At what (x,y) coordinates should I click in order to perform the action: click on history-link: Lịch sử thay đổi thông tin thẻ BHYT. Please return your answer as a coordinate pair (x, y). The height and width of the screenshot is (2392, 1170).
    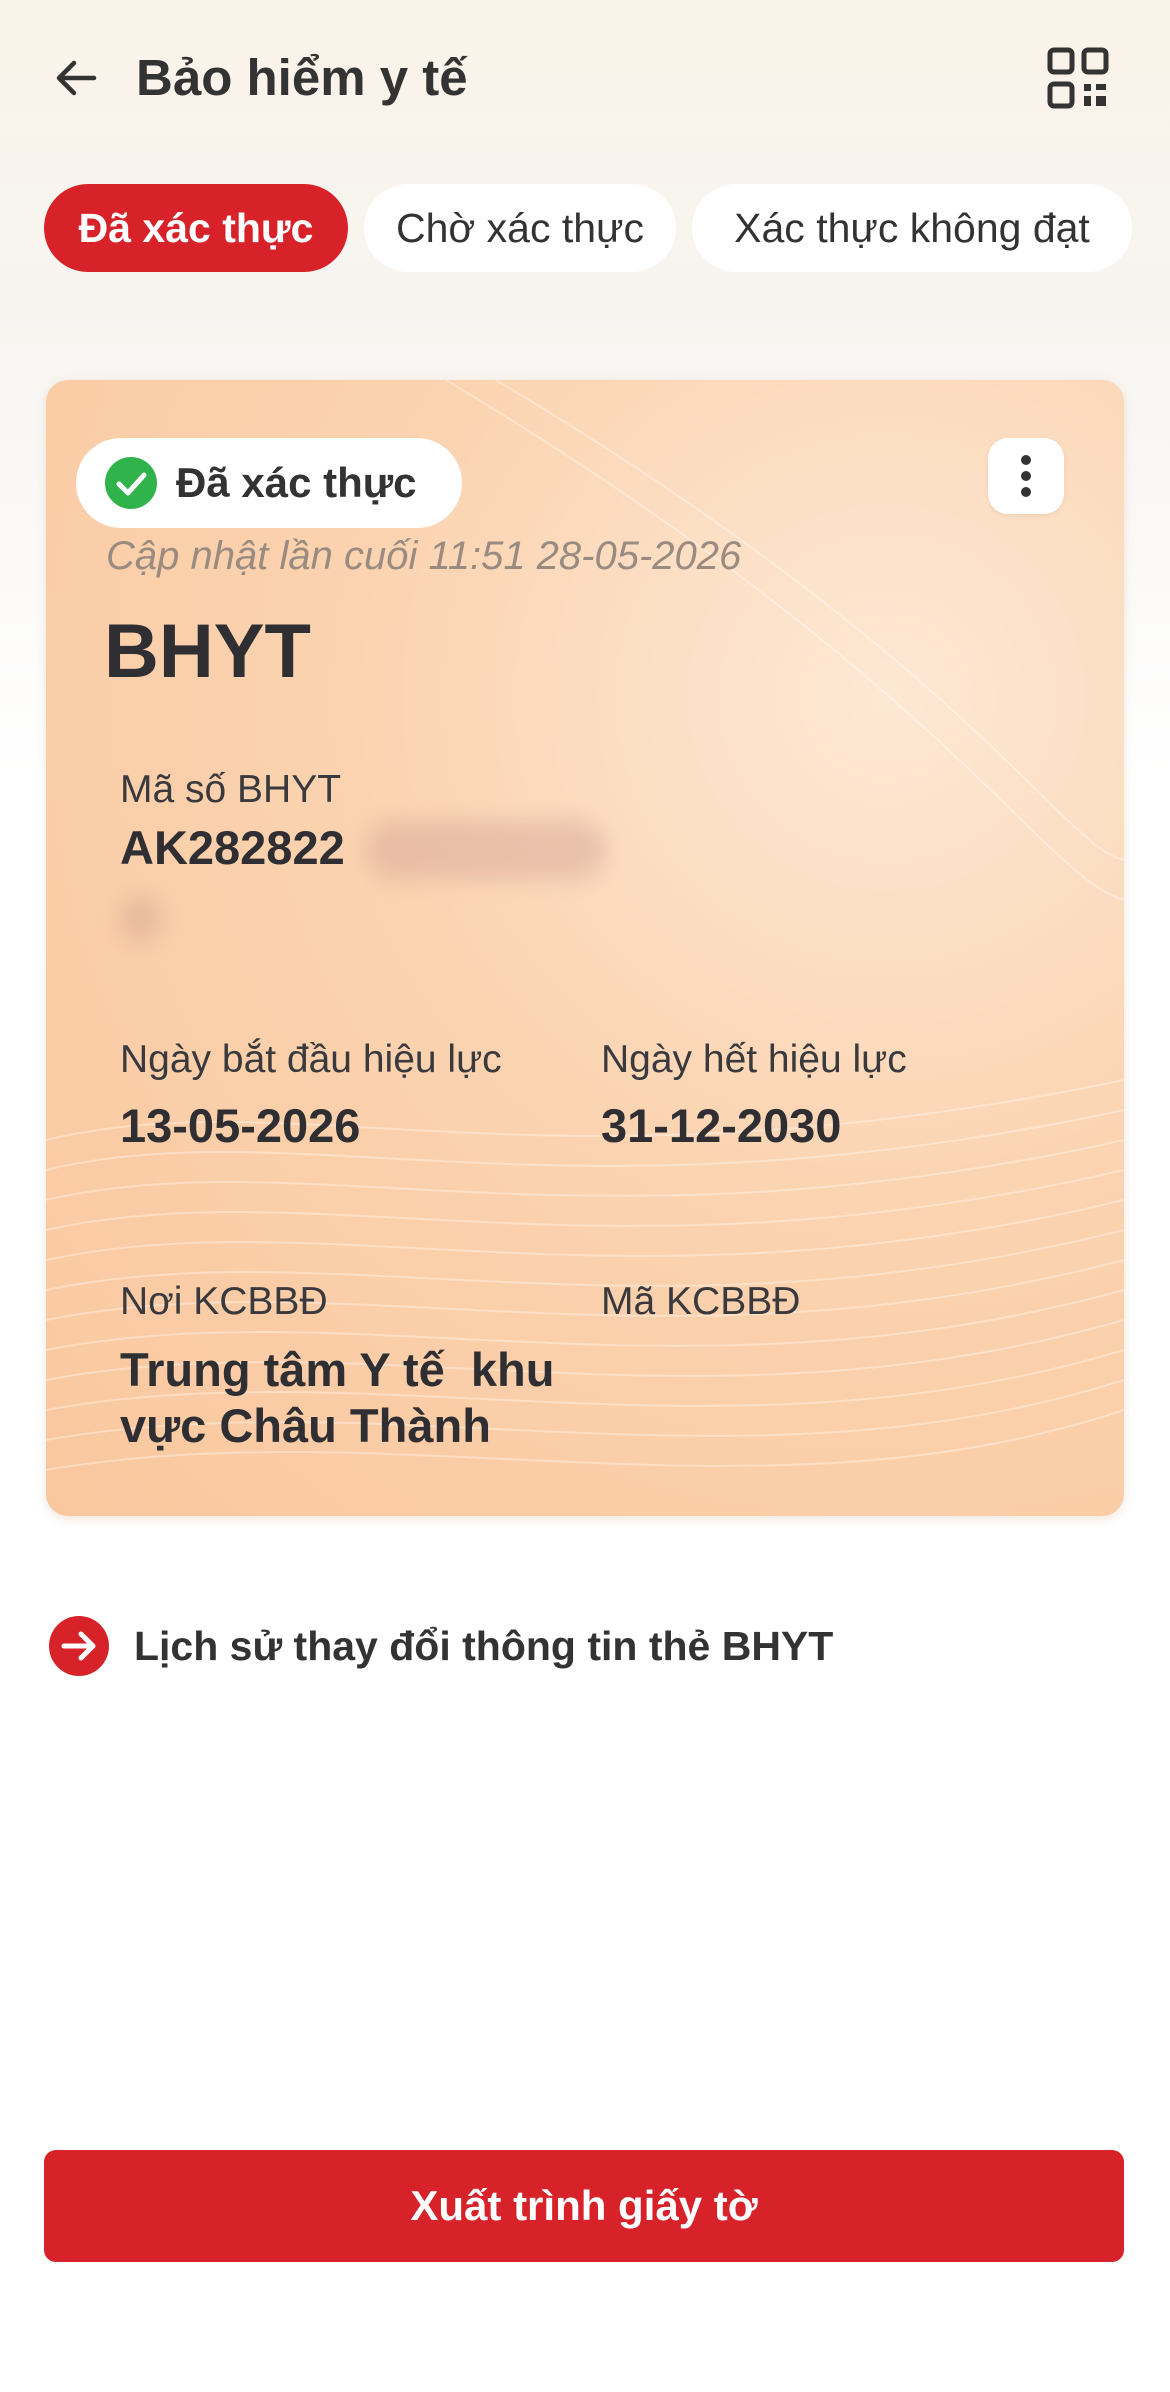
    Looking at the image, I should click on (440, 1646).